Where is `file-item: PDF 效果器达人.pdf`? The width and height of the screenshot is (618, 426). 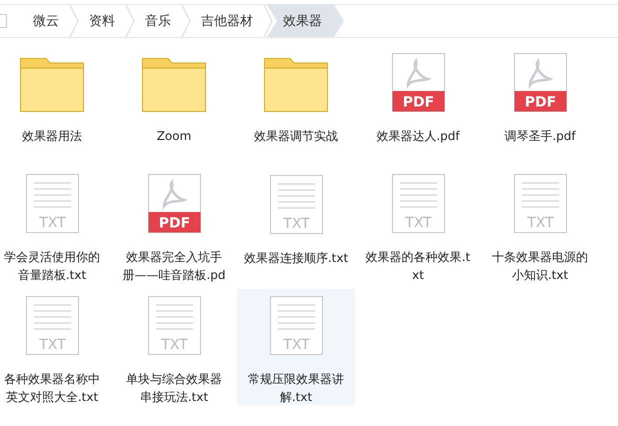 file-item: PDF 效果器达人.pdf is located at coordinates (418, 103).